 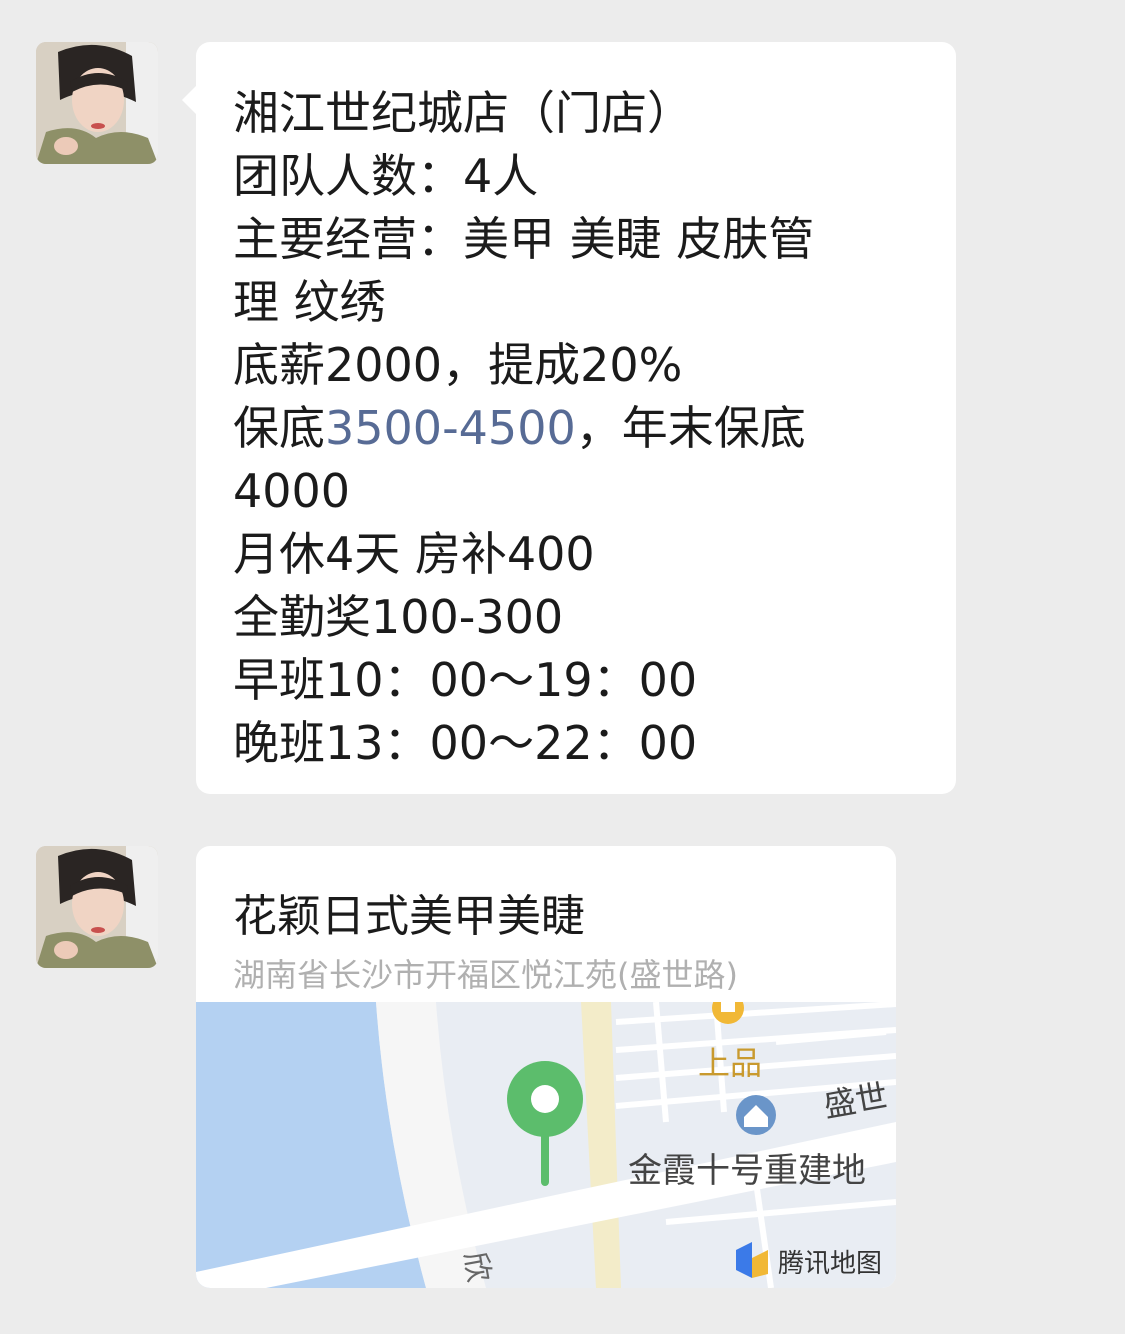 What do you see at coordinates (477, 1267) in the screenshot?
I see `map-label: 欣` at bounding box center [477, 1267].